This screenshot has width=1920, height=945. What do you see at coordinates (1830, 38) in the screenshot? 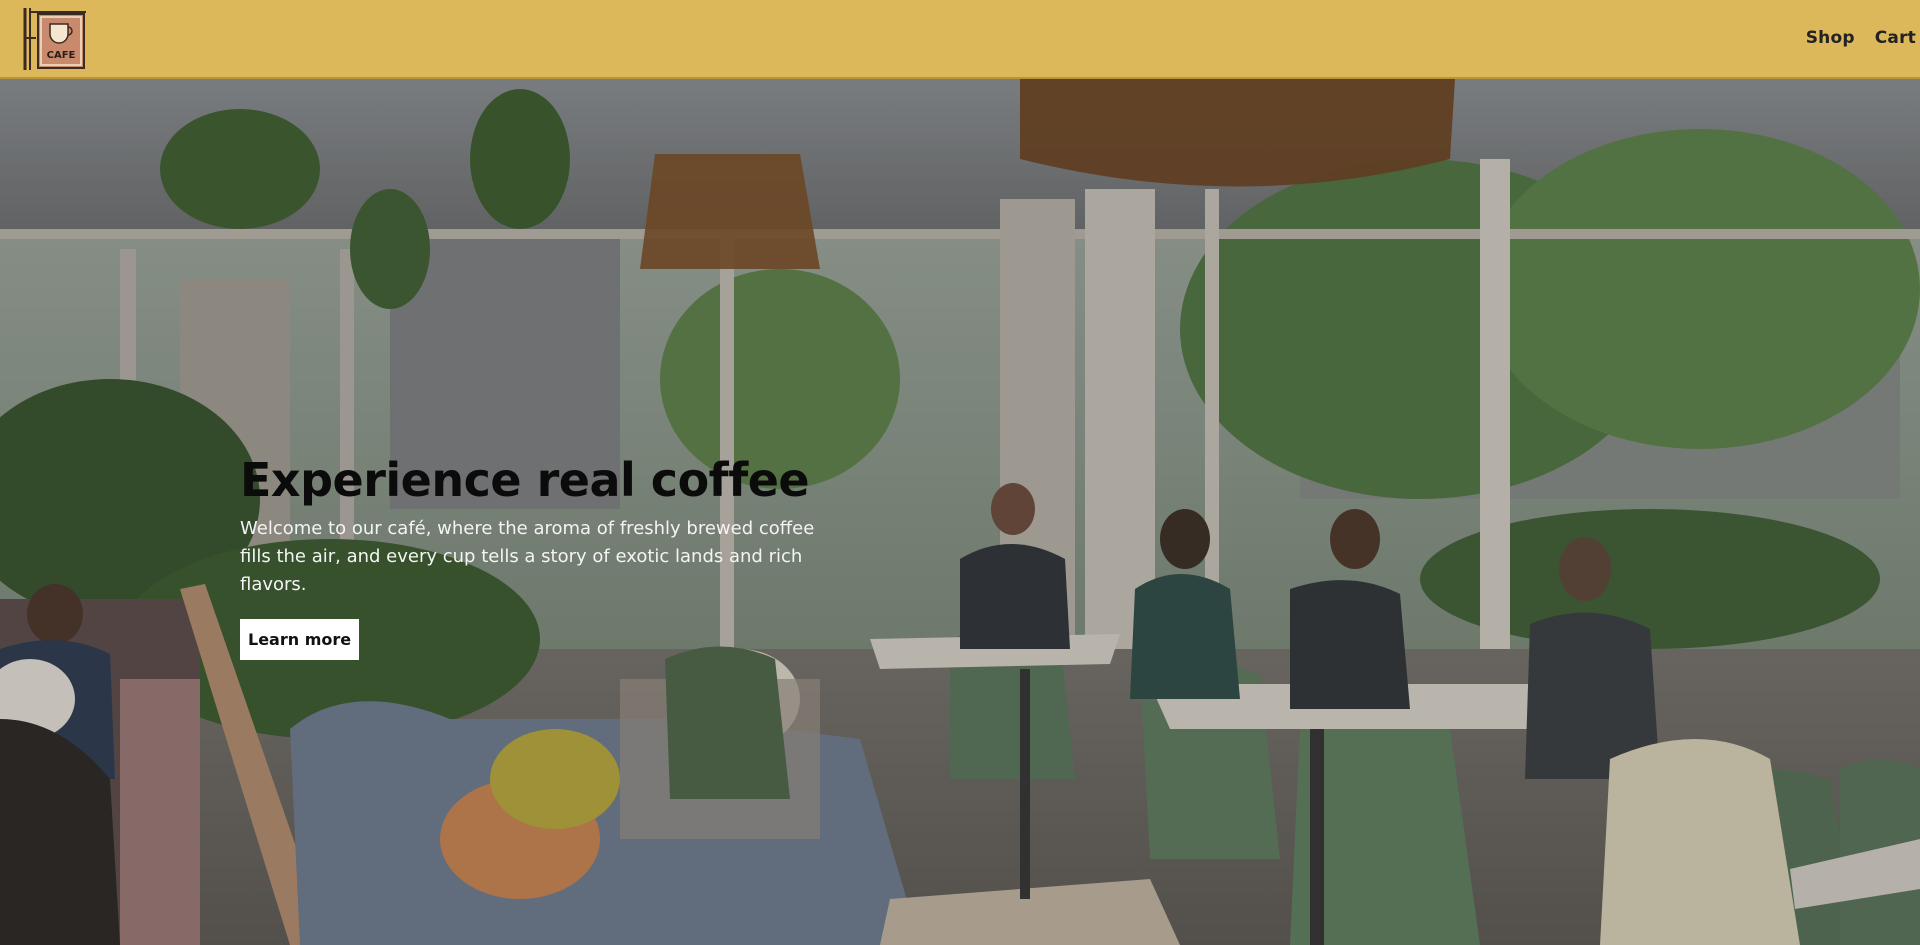
I see `nav-shop-link: Shop` at bounding box center [1830, 38].